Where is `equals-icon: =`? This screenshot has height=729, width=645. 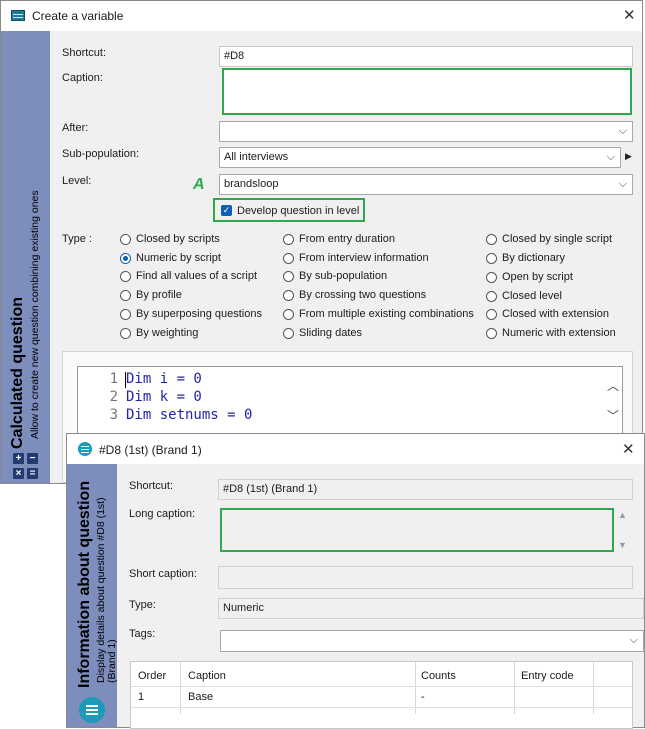
equals-icon: = is located at coordinates (32, 473).